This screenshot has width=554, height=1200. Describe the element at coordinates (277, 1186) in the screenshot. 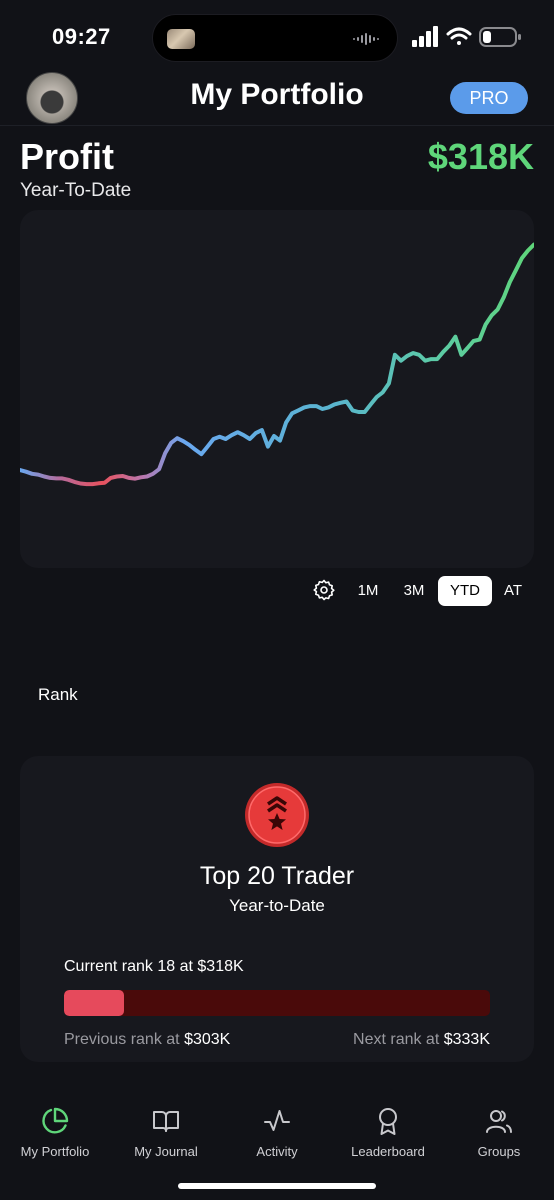

I see `home-indicator` at that location.